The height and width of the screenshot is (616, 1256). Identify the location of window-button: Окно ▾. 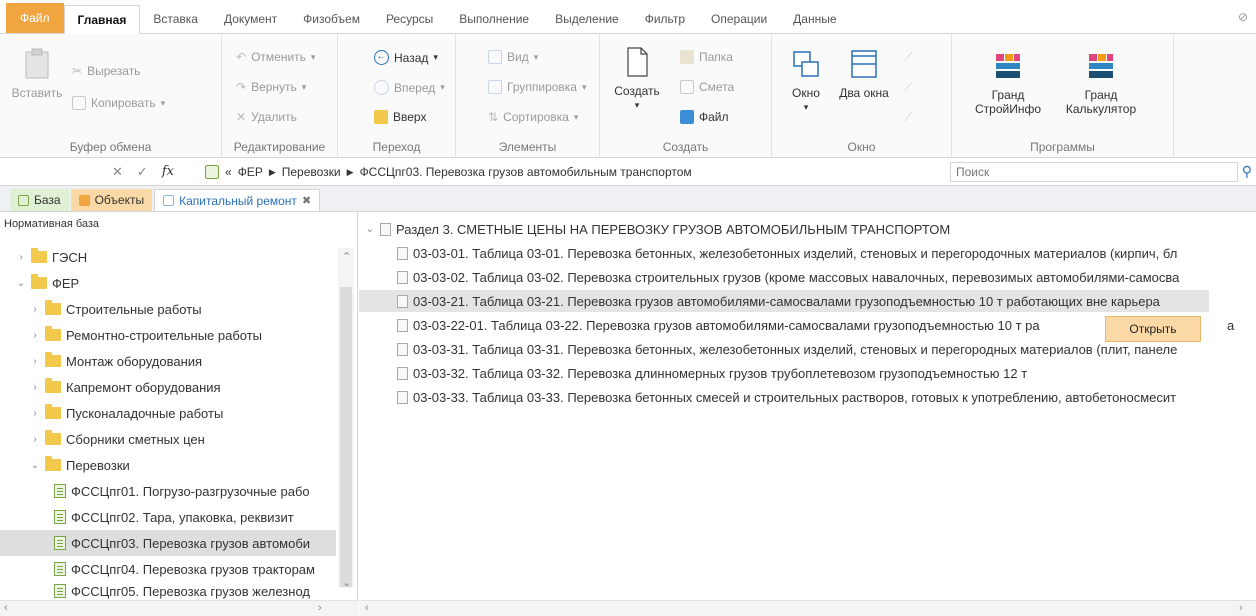
(806, 81).